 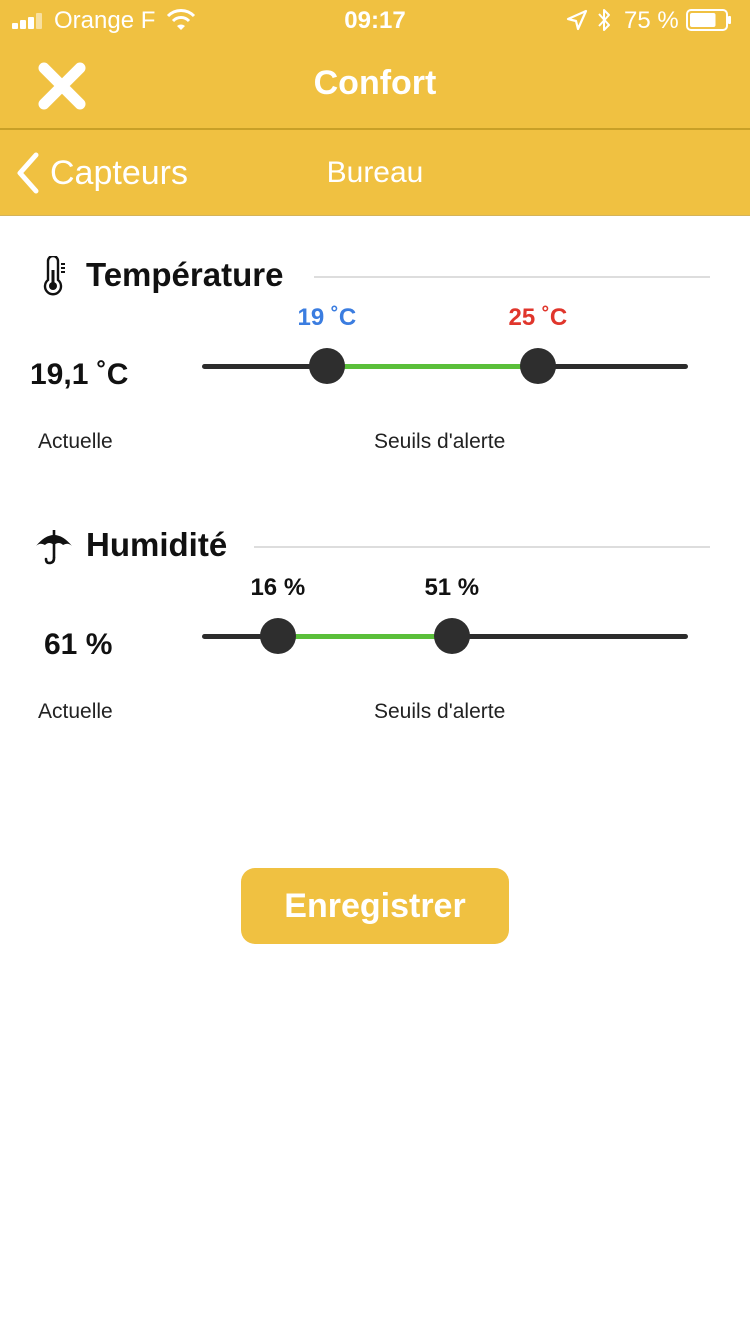 I want to click on location-arrow-icon, so click(x=577, y=20).